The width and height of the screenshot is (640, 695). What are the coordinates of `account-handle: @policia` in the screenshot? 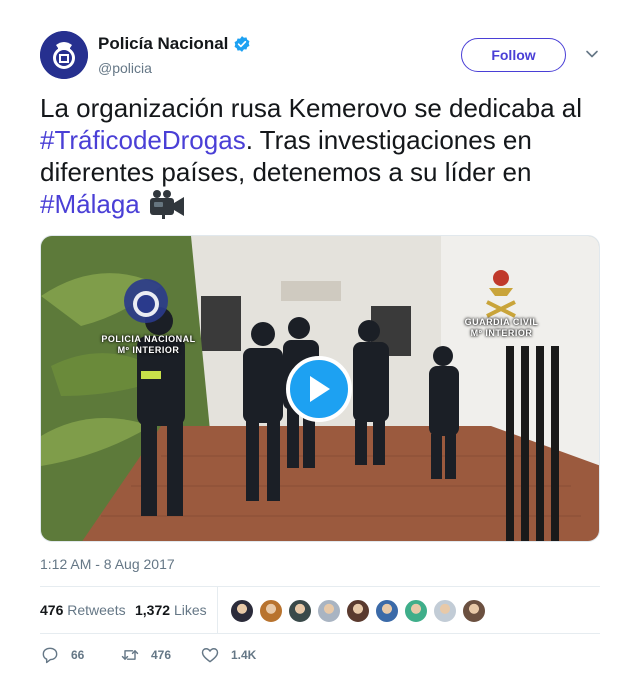 It's located at (125, 68).